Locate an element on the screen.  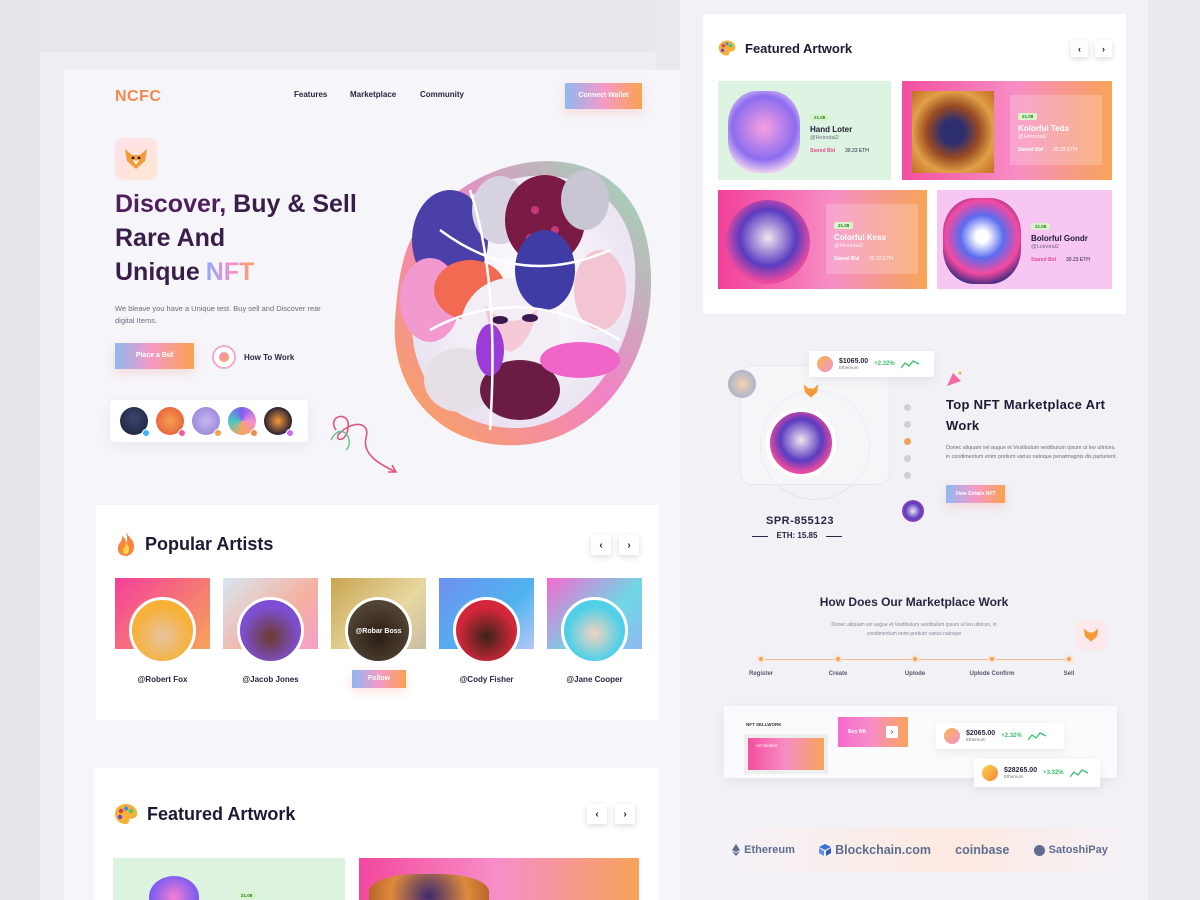
artist-card: @Jacob Jones is located at coordinates (270, 631).